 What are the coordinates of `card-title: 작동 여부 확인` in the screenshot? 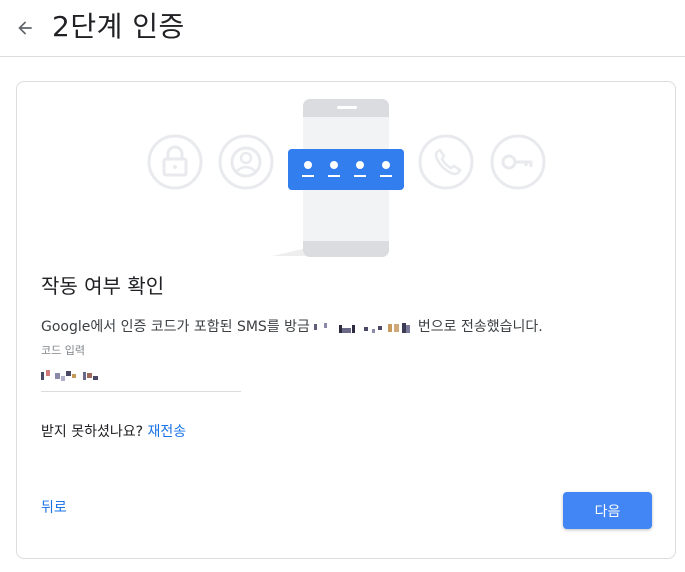 It's located at (103, 286).